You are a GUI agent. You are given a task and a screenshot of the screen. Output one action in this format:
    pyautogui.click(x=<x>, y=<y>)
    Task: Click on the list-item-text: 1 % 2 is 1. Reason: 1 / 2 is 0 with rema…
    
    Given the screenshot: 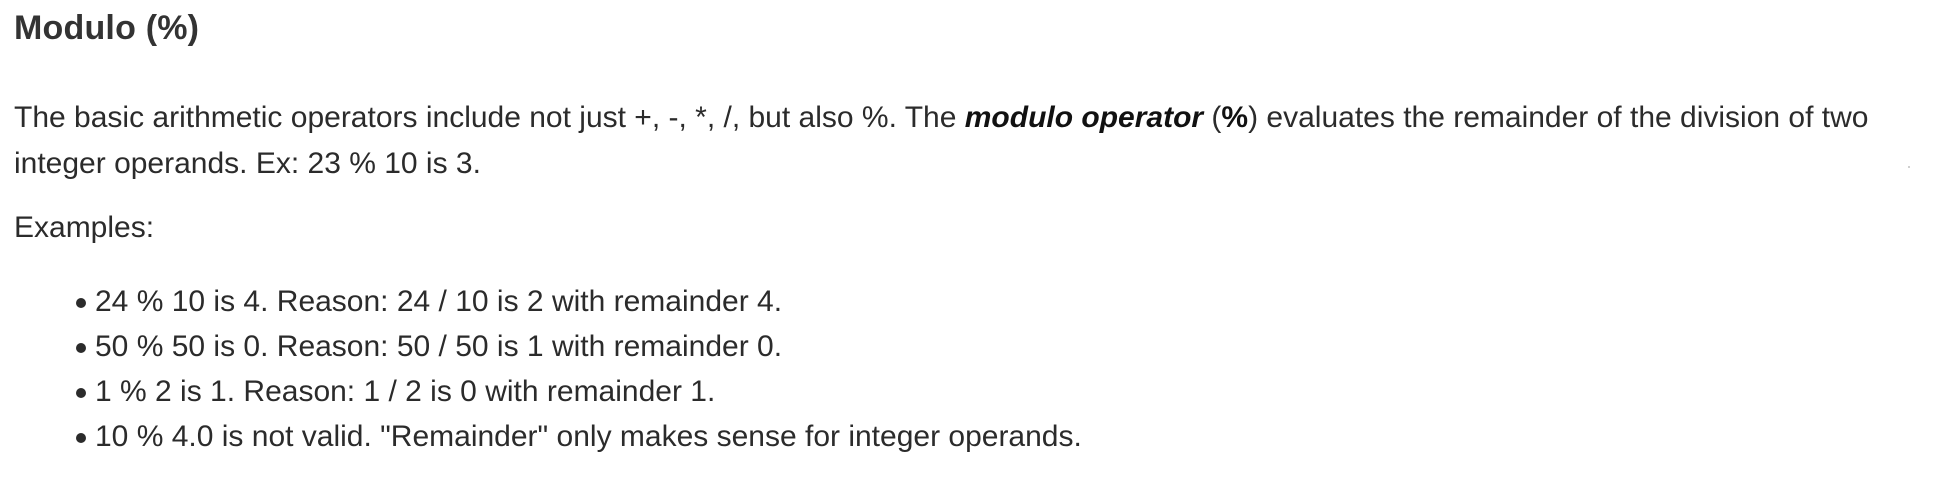 What is the action you would take?
    pyautogui.click(x=405, y=391)
    